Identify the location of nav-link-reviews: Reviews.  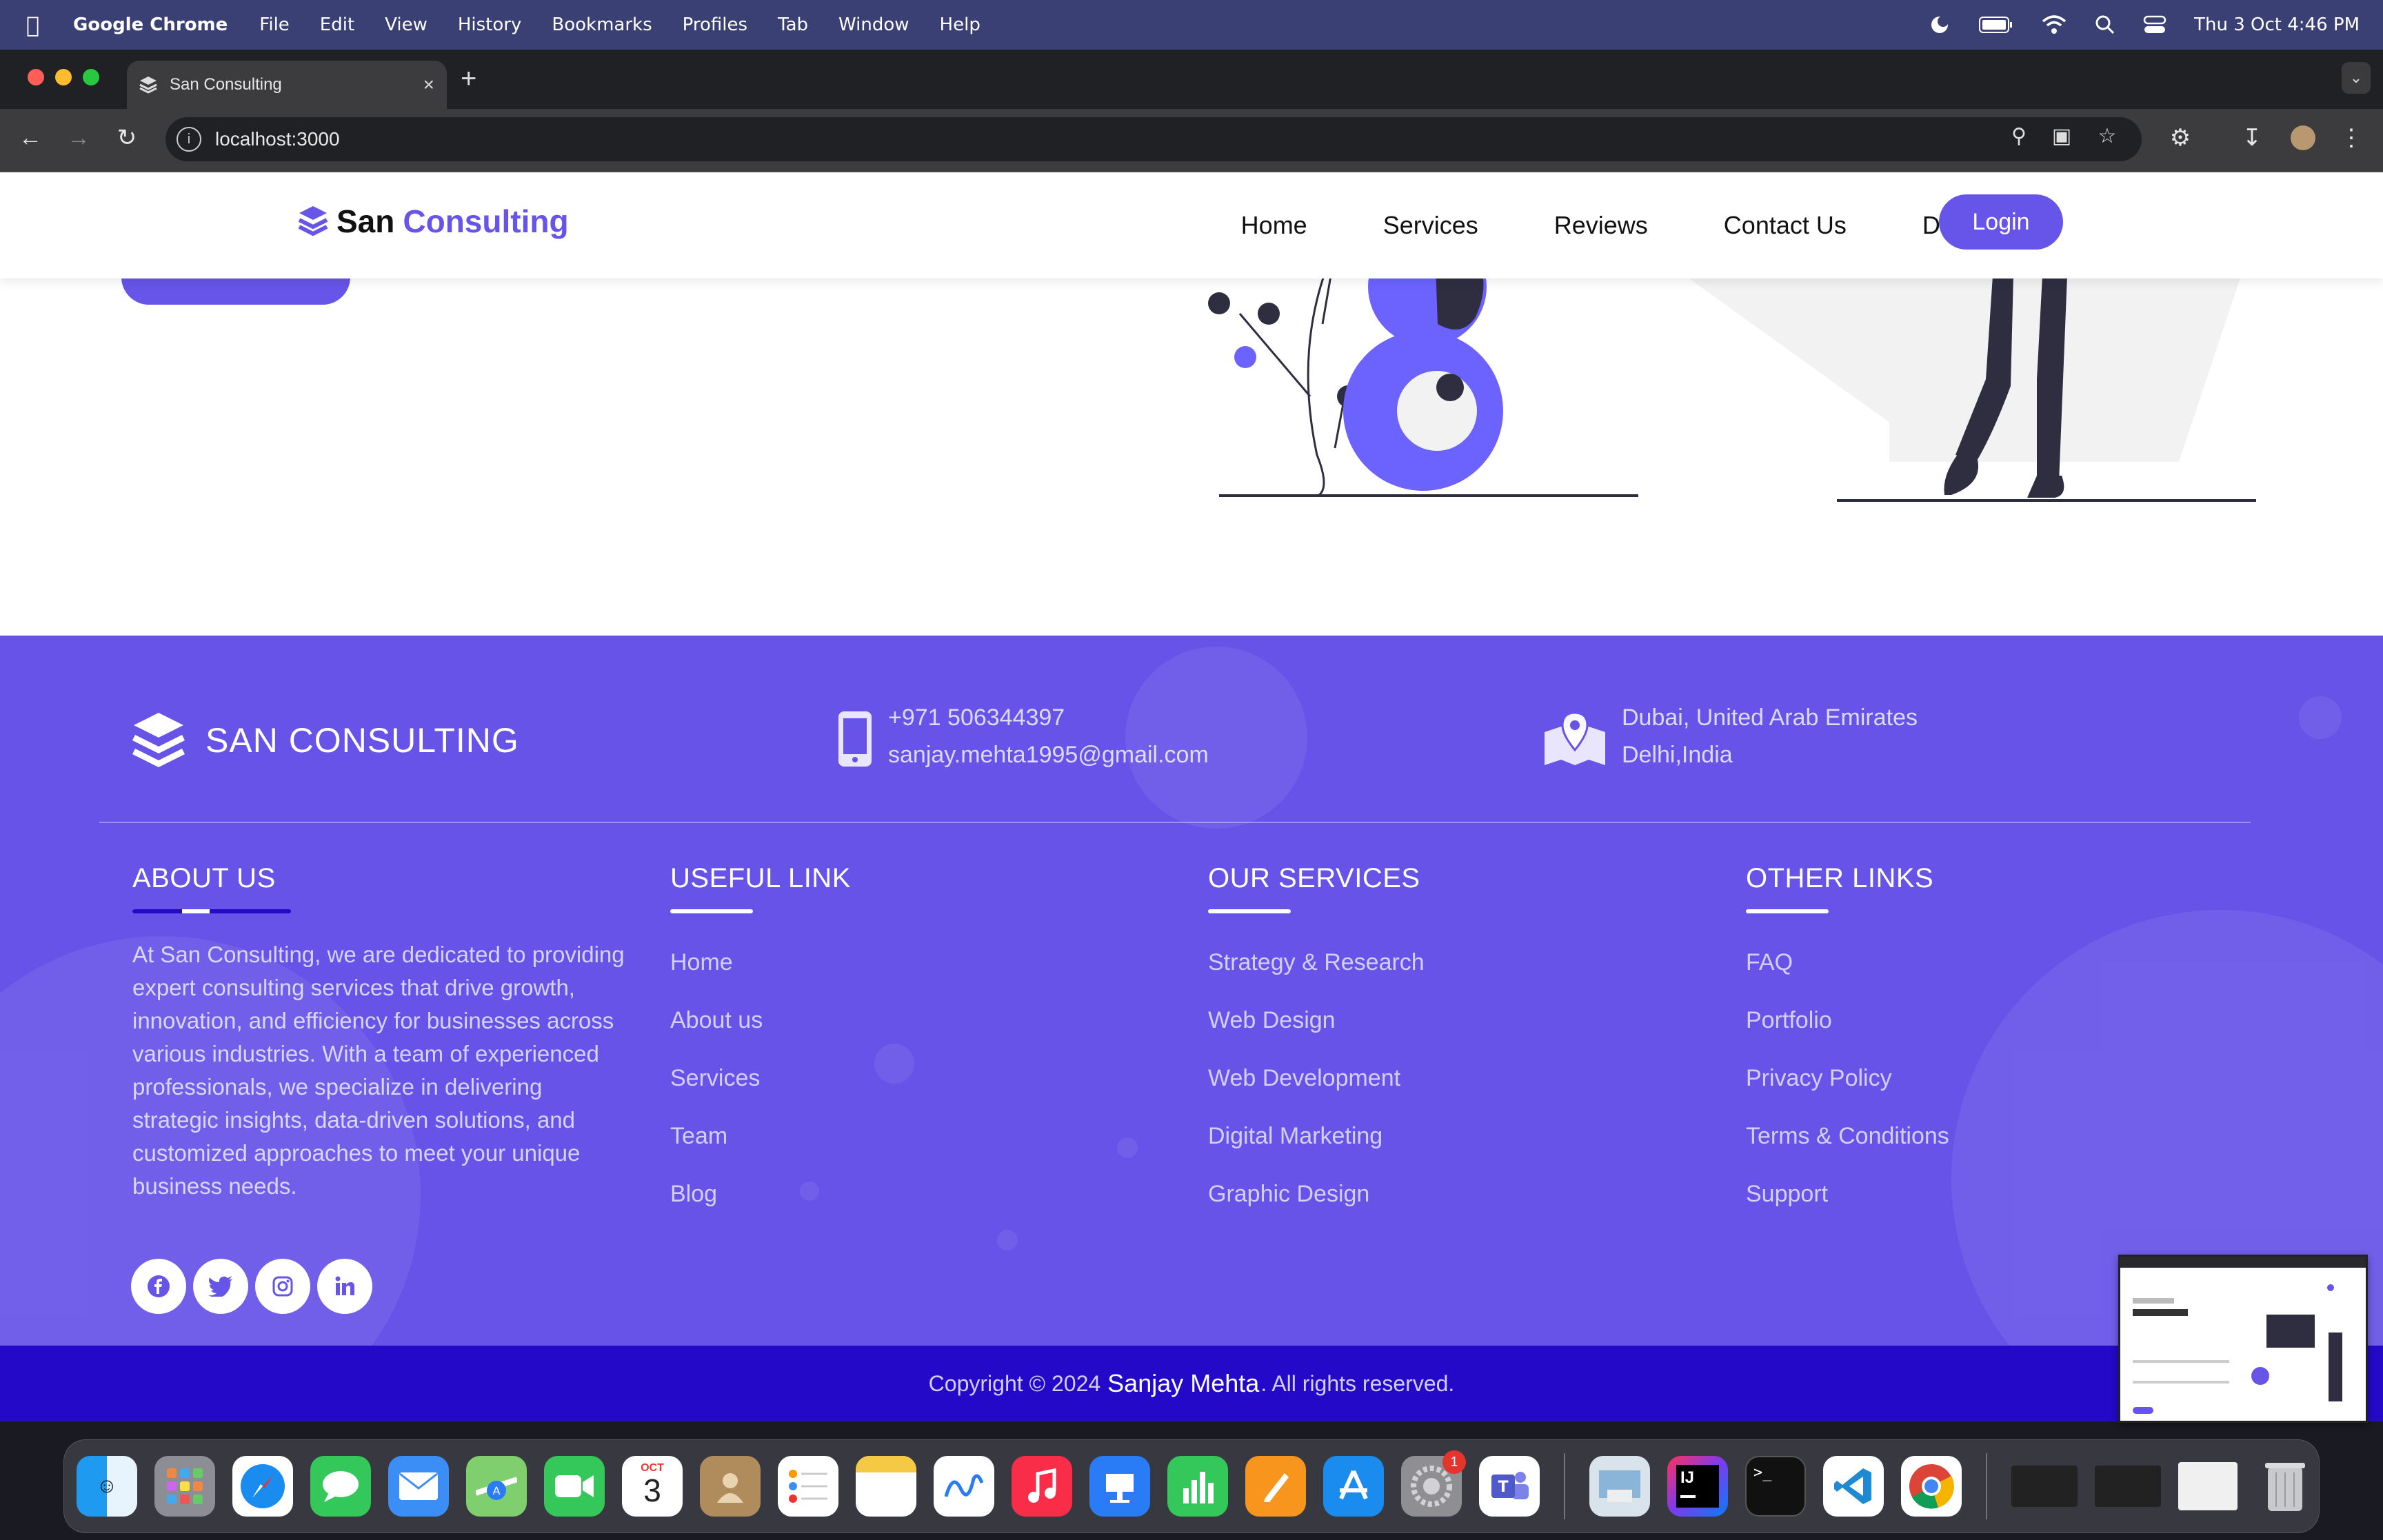
(1601, 225).